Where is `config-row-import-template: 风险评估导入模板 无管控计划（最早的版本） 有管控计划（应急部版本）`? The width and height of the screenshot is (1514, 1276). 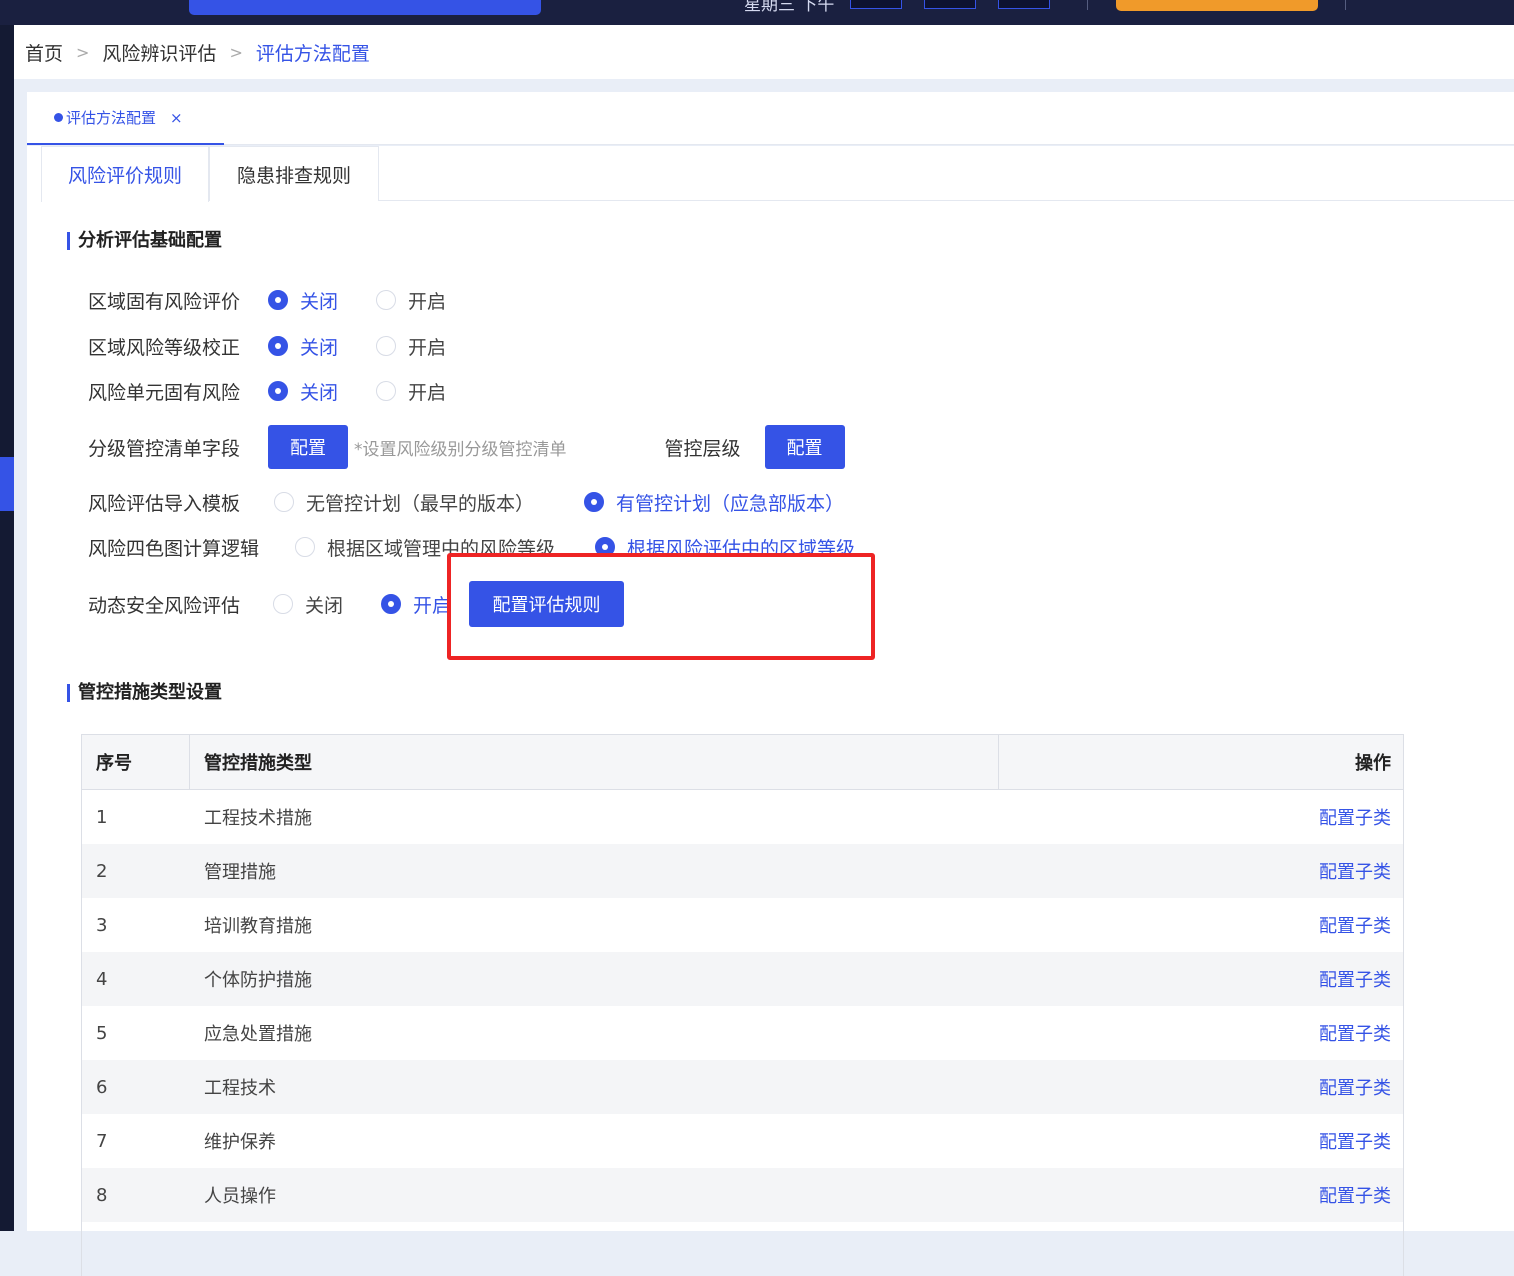
config-row-import-template: 风险评估导入模板 无管控计划（最早的版本） 有管控计划（应急部版本） is located at coordinates (485, 502).